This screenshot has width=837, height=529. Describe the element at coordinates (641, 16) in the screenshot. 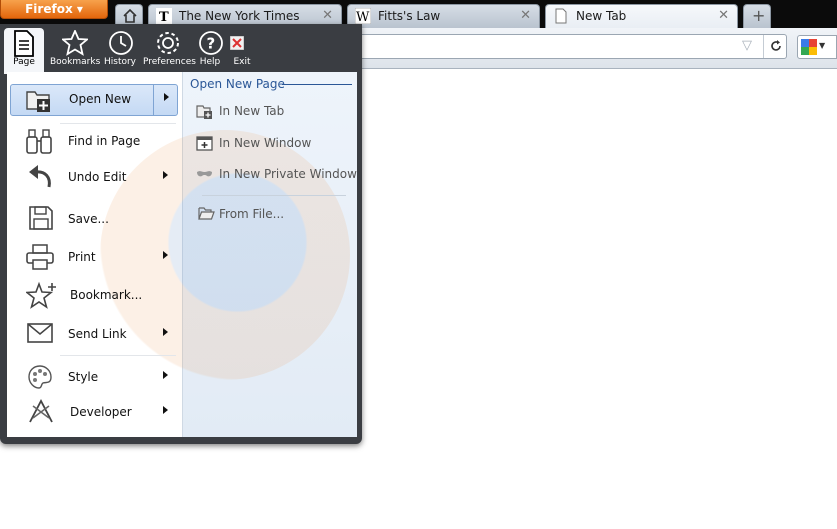

I see `tab-new-tab: New Tab ✕` at that location.